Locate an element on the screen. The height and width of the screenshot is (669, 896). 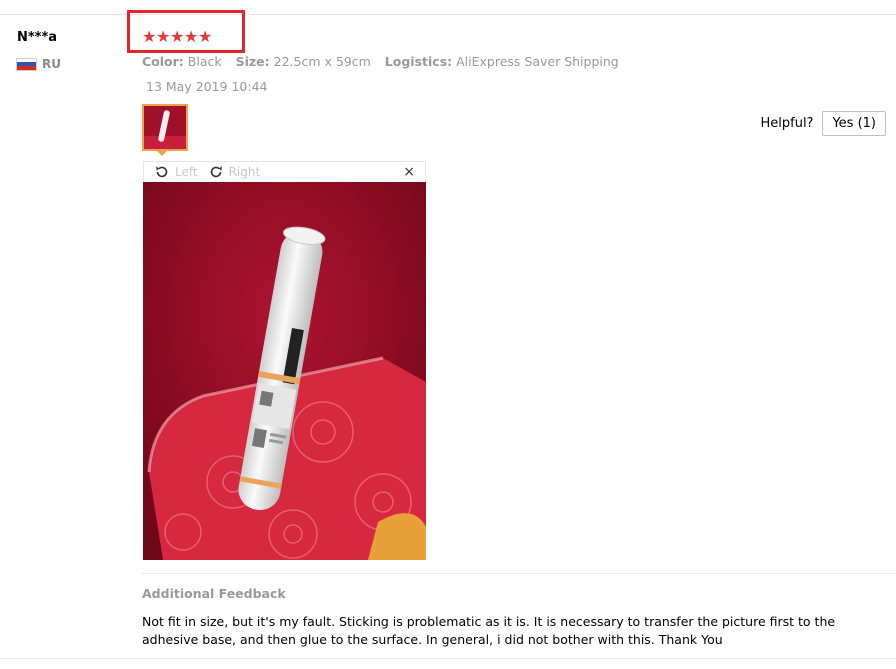
rotate-left-label: Left is located at coordinates (186, 172).